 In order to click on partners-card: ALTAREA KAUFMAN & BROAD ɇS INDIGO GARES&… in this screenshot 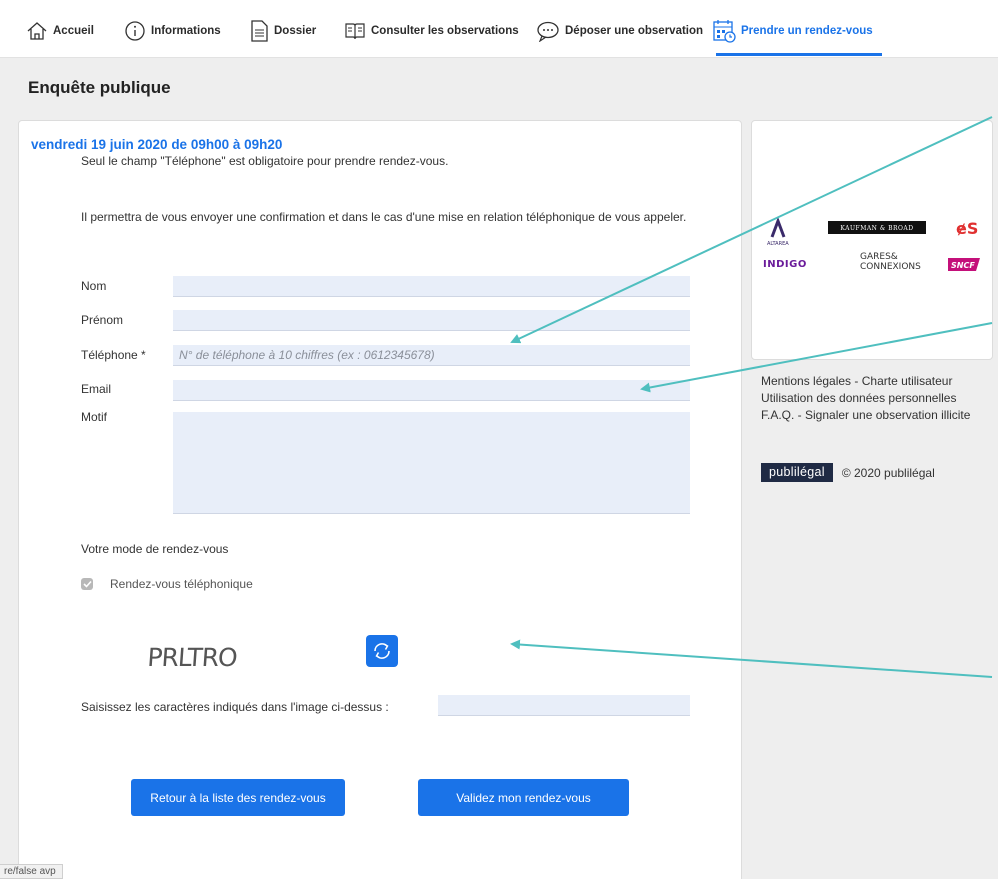, I will do `click(872, 240)`.